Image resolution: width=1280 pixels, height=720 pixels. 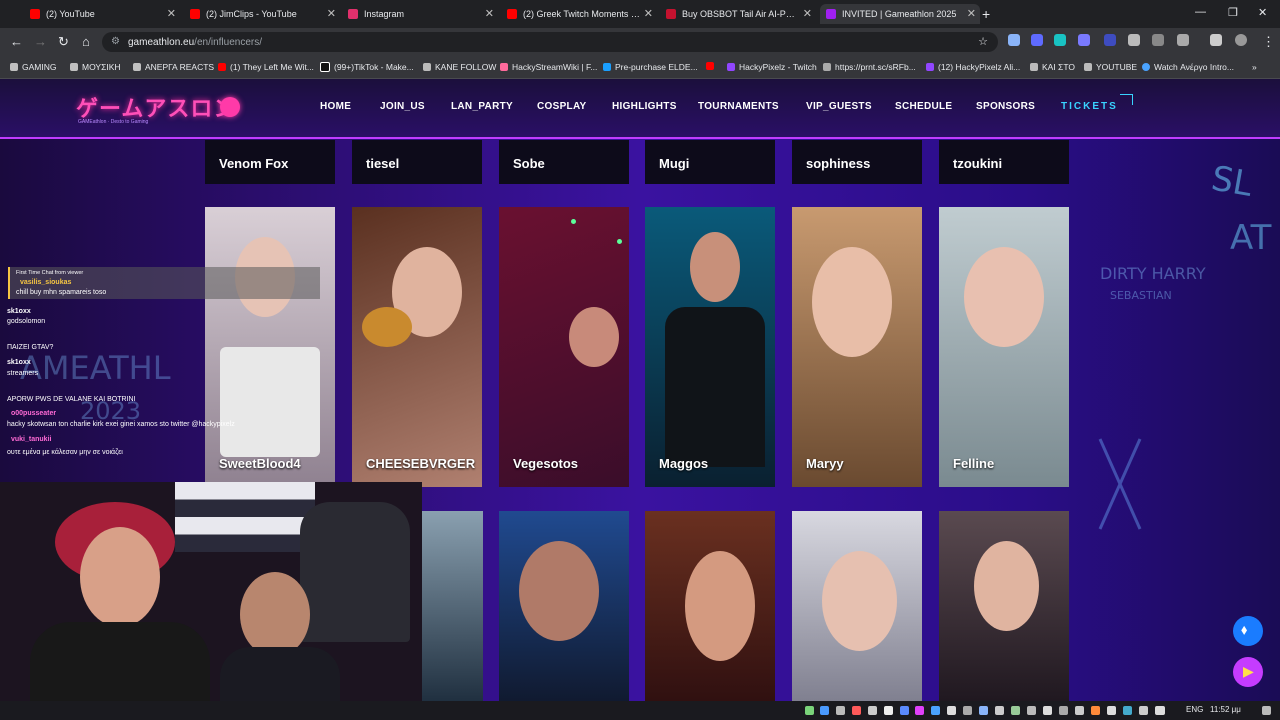 I want to click on nav-sponsors: SPONSORS, so click(x=1005, y=106).